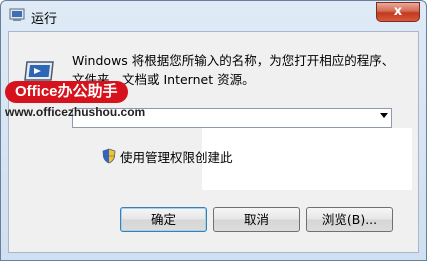  Describe the element at coordinates (44, 19) in the screenshot. I see `window-title: 运行` at that location.